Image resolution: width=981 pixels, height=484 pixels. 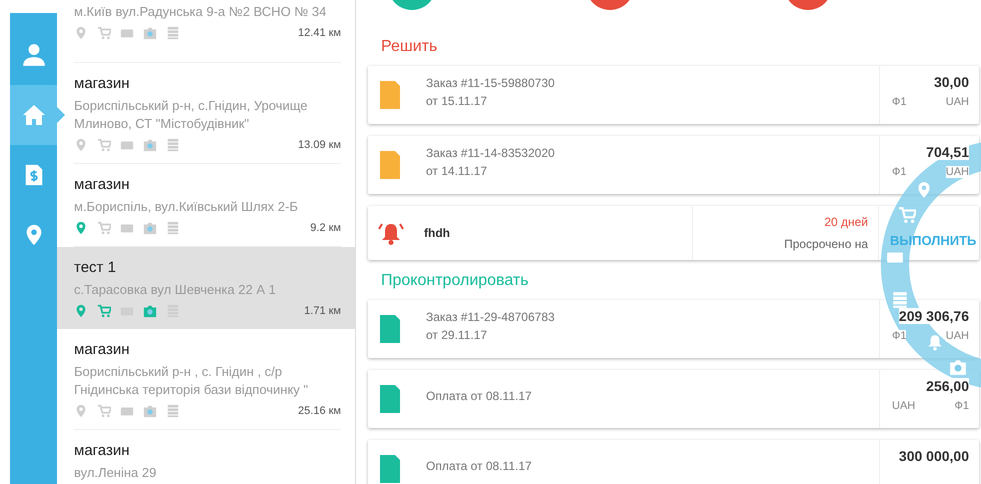 What do you see at coordinates (409, 47) in the screenshot?
I see `section-title: Решить` at bounding box center [409, 47].